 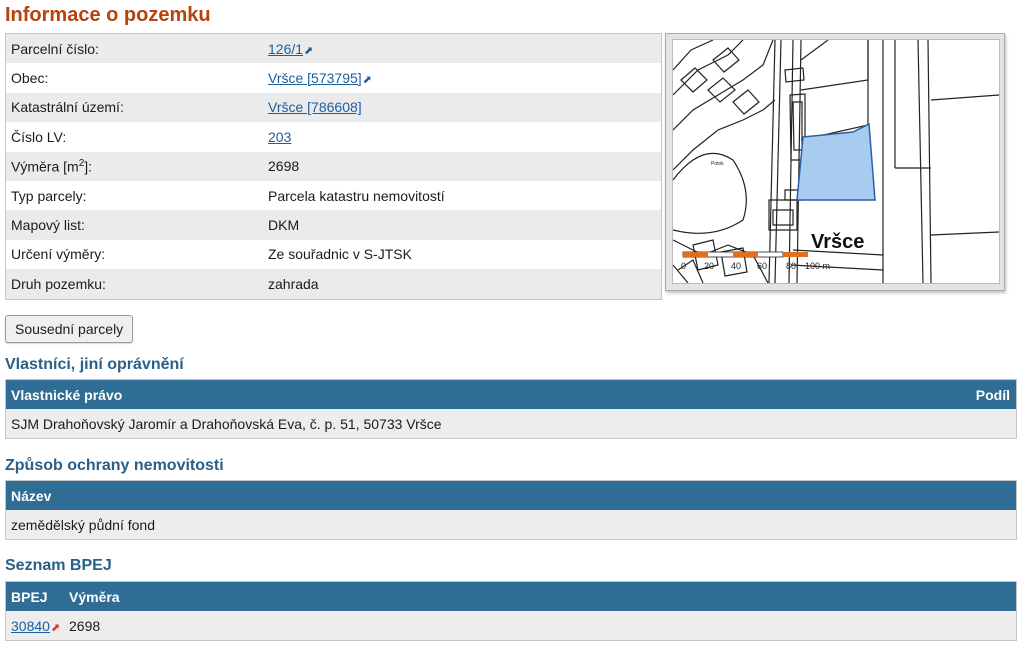 I want to click on scale-label: 100 m, so click(x=817, y=266).